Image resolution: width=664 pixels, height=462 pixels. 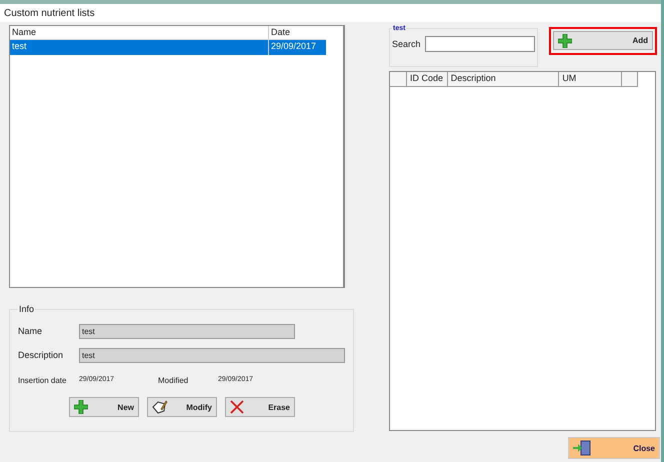 I want to click on close-button: Close, so click(x=614, y=448).